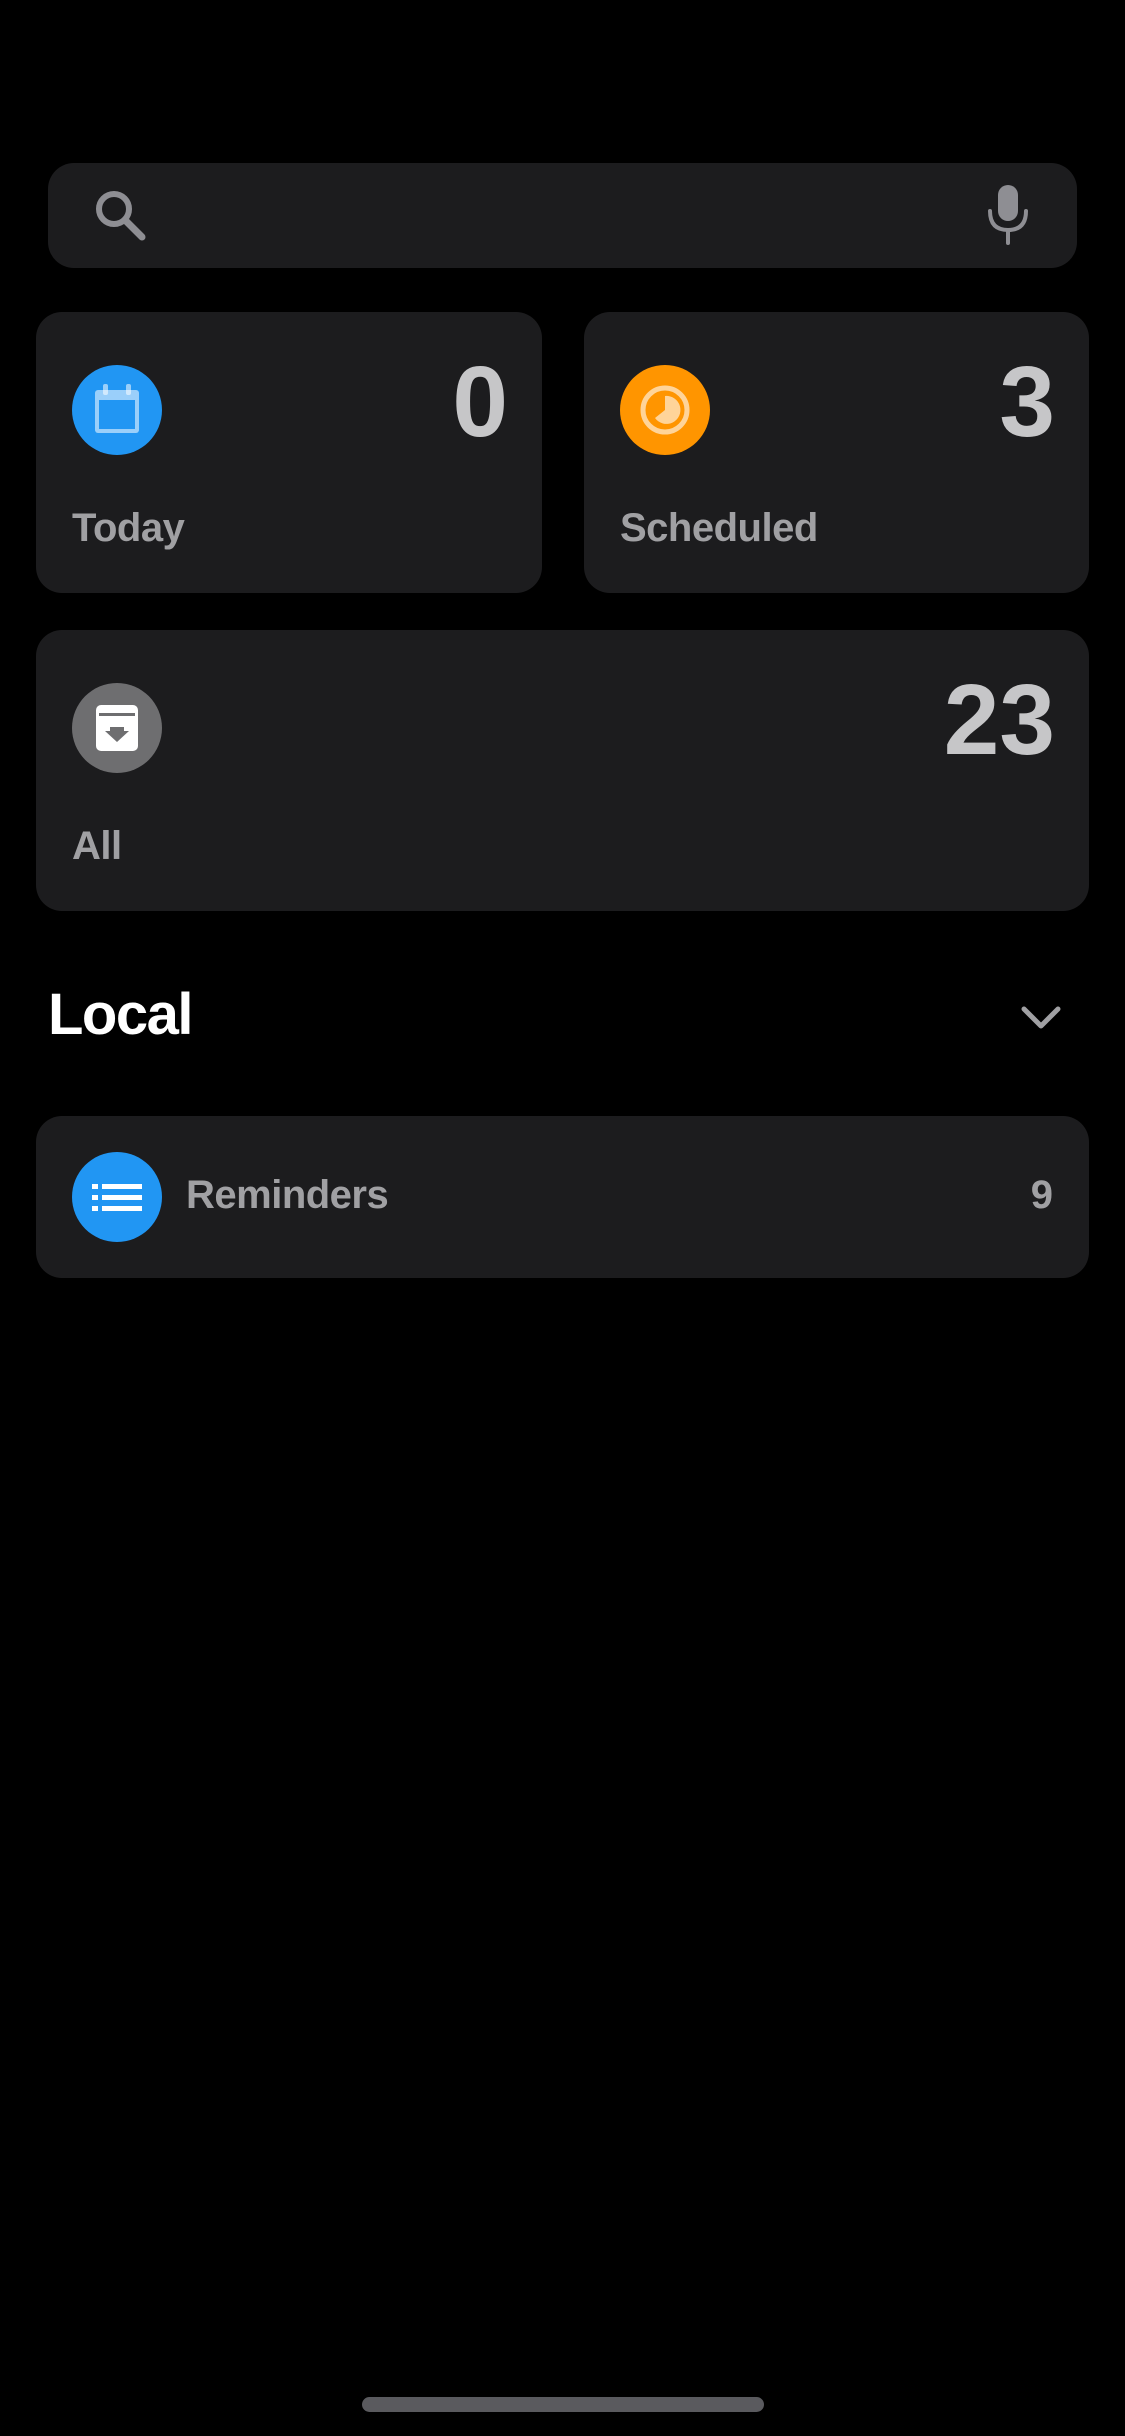 This screenshot has width=1125, height=2436. What do you see at coordinates (562, 1197) in the screenshot?
I see `list-item-reminders: Reminders 9` at bounding box center [562, 1197].